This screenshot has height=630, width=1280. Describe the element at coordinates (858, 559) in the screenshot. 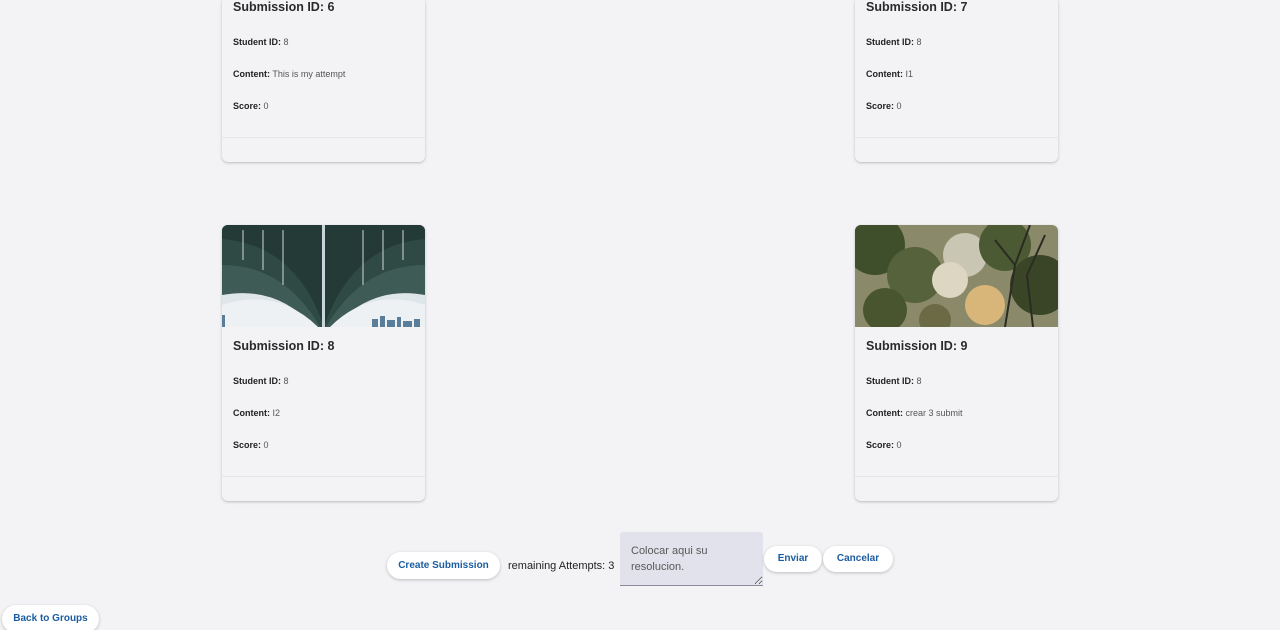

I see `cancel-button: Cancelar` at that location.